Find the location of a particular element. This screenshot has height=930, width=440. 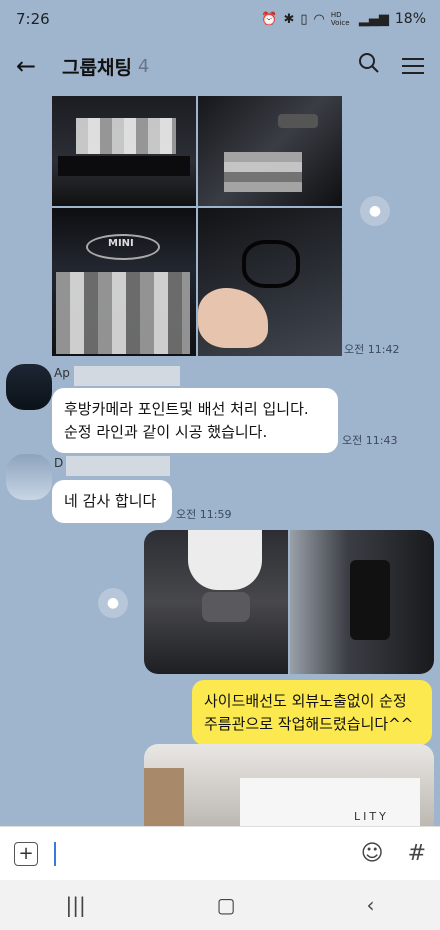

timestamp-2: 오전 11:43 is located at coordinates (370, 440).